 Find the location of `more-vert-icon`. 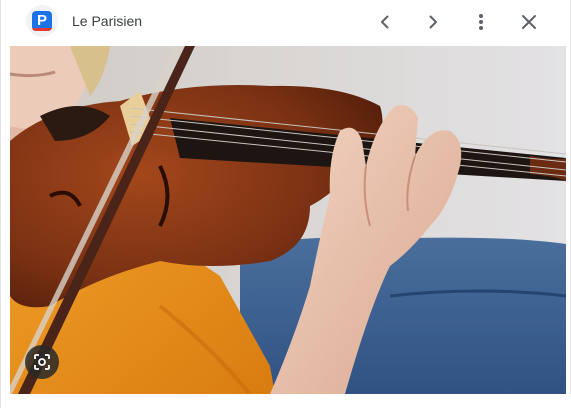

more-vert-icon is located at coordinates (481, 22).